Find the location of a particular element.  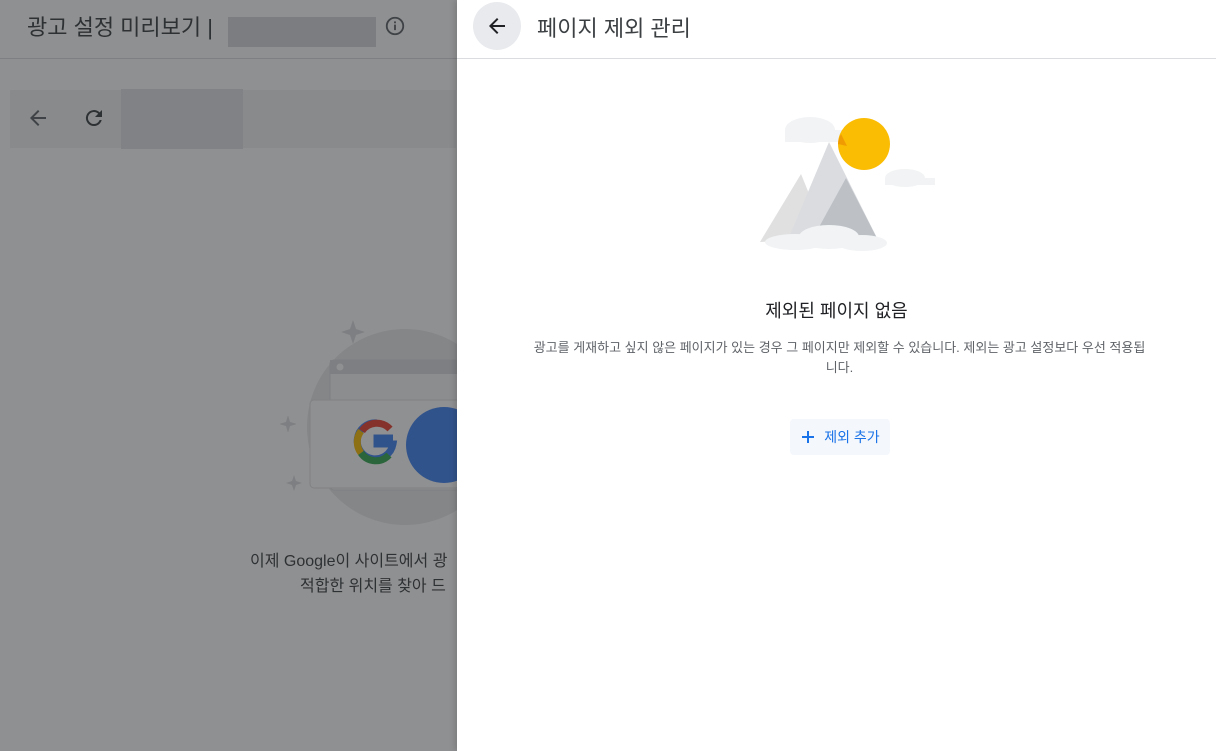

panel-back-button is located at coordinates (497, 26).